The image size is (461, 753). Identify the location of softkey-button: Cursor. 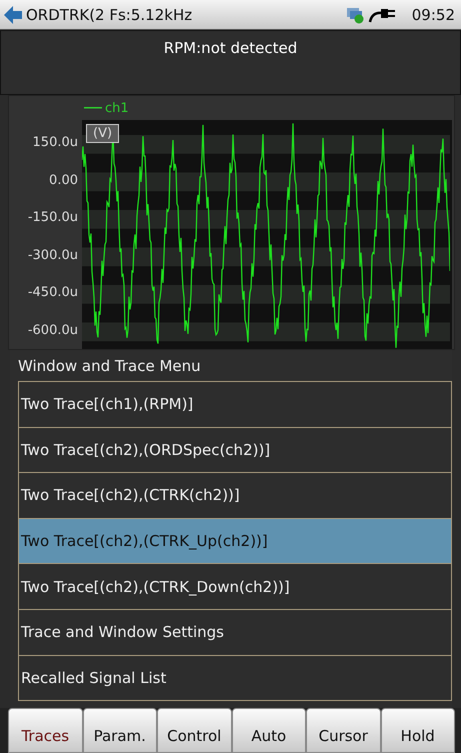
(343, 730).